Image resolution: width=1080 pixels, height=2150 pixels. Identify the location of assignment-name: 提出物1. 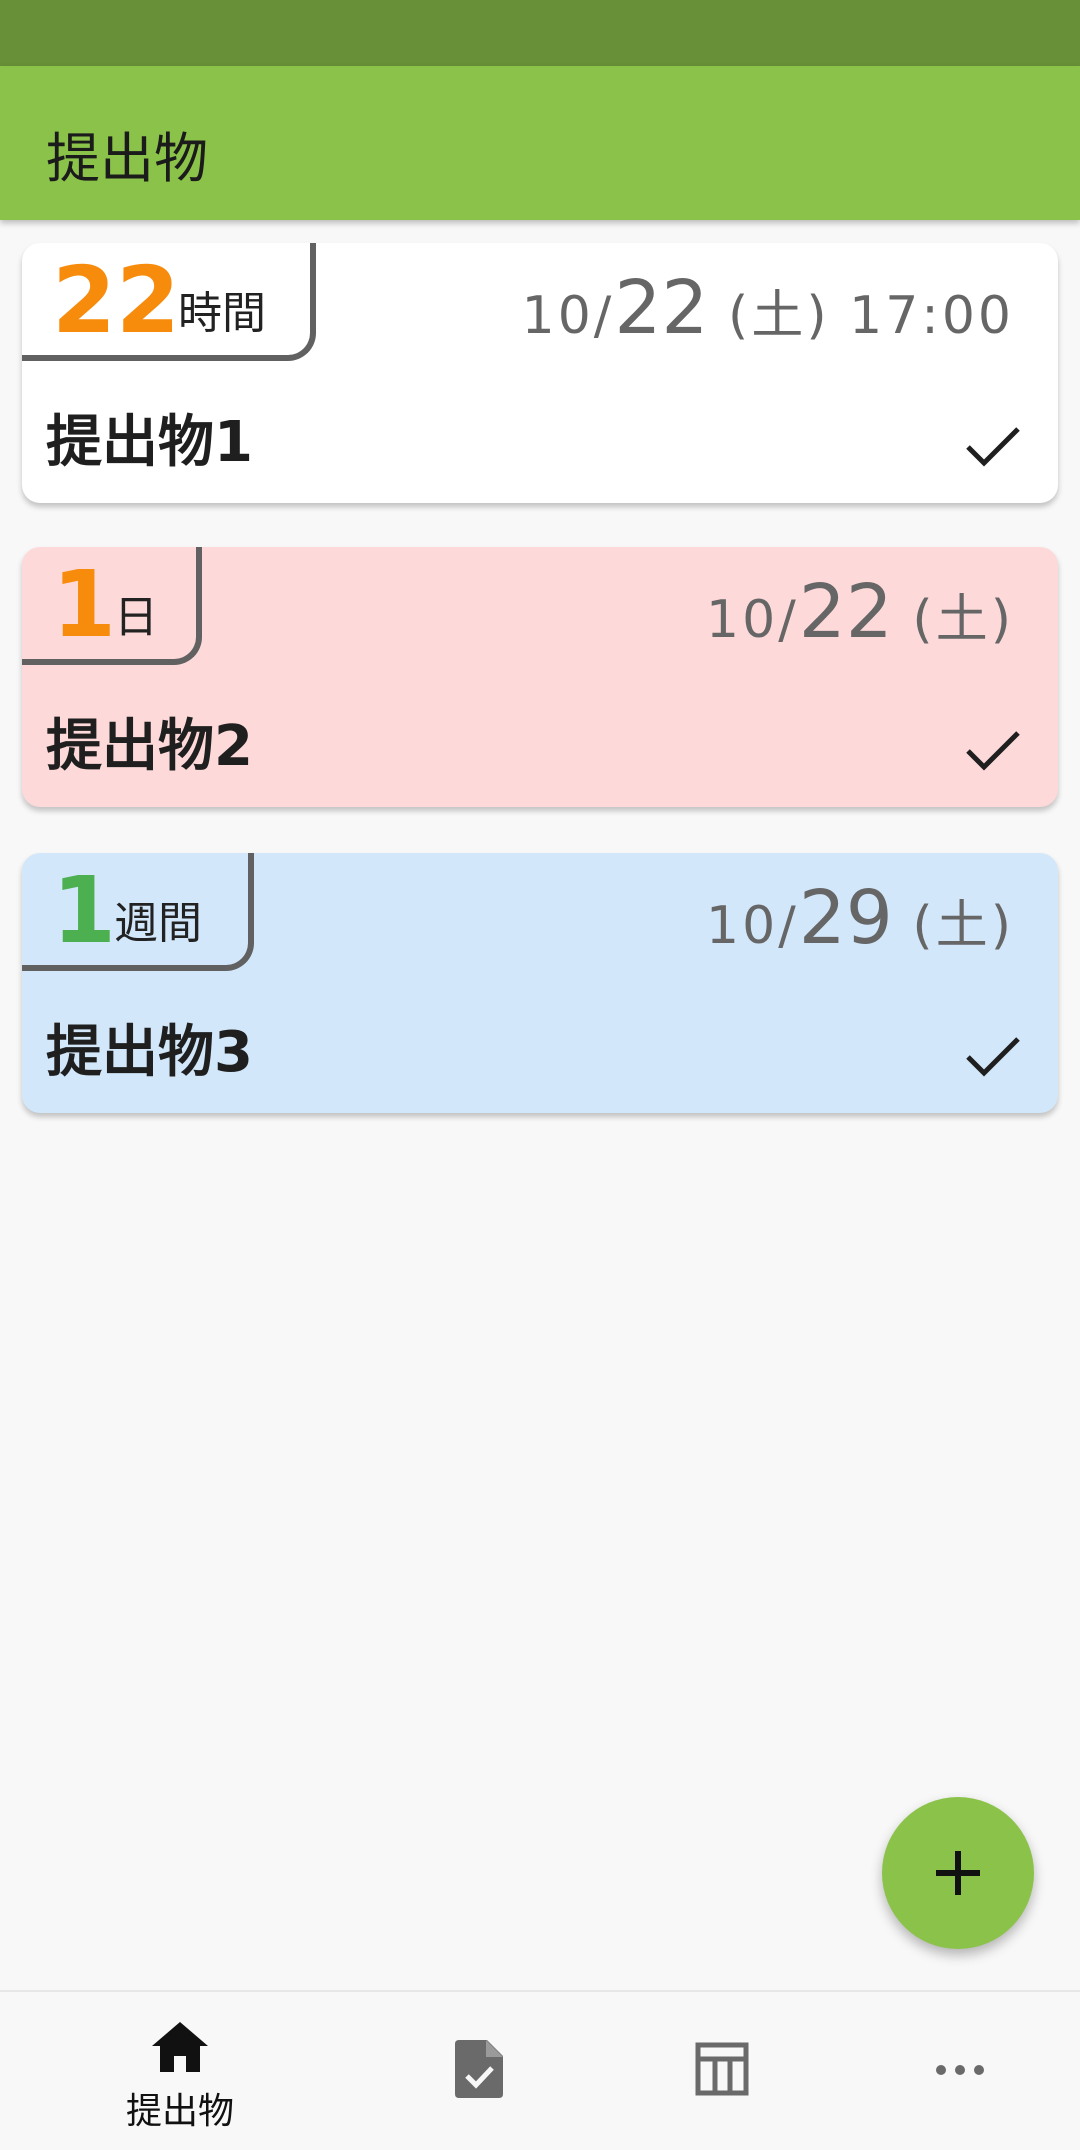
(149, 442).